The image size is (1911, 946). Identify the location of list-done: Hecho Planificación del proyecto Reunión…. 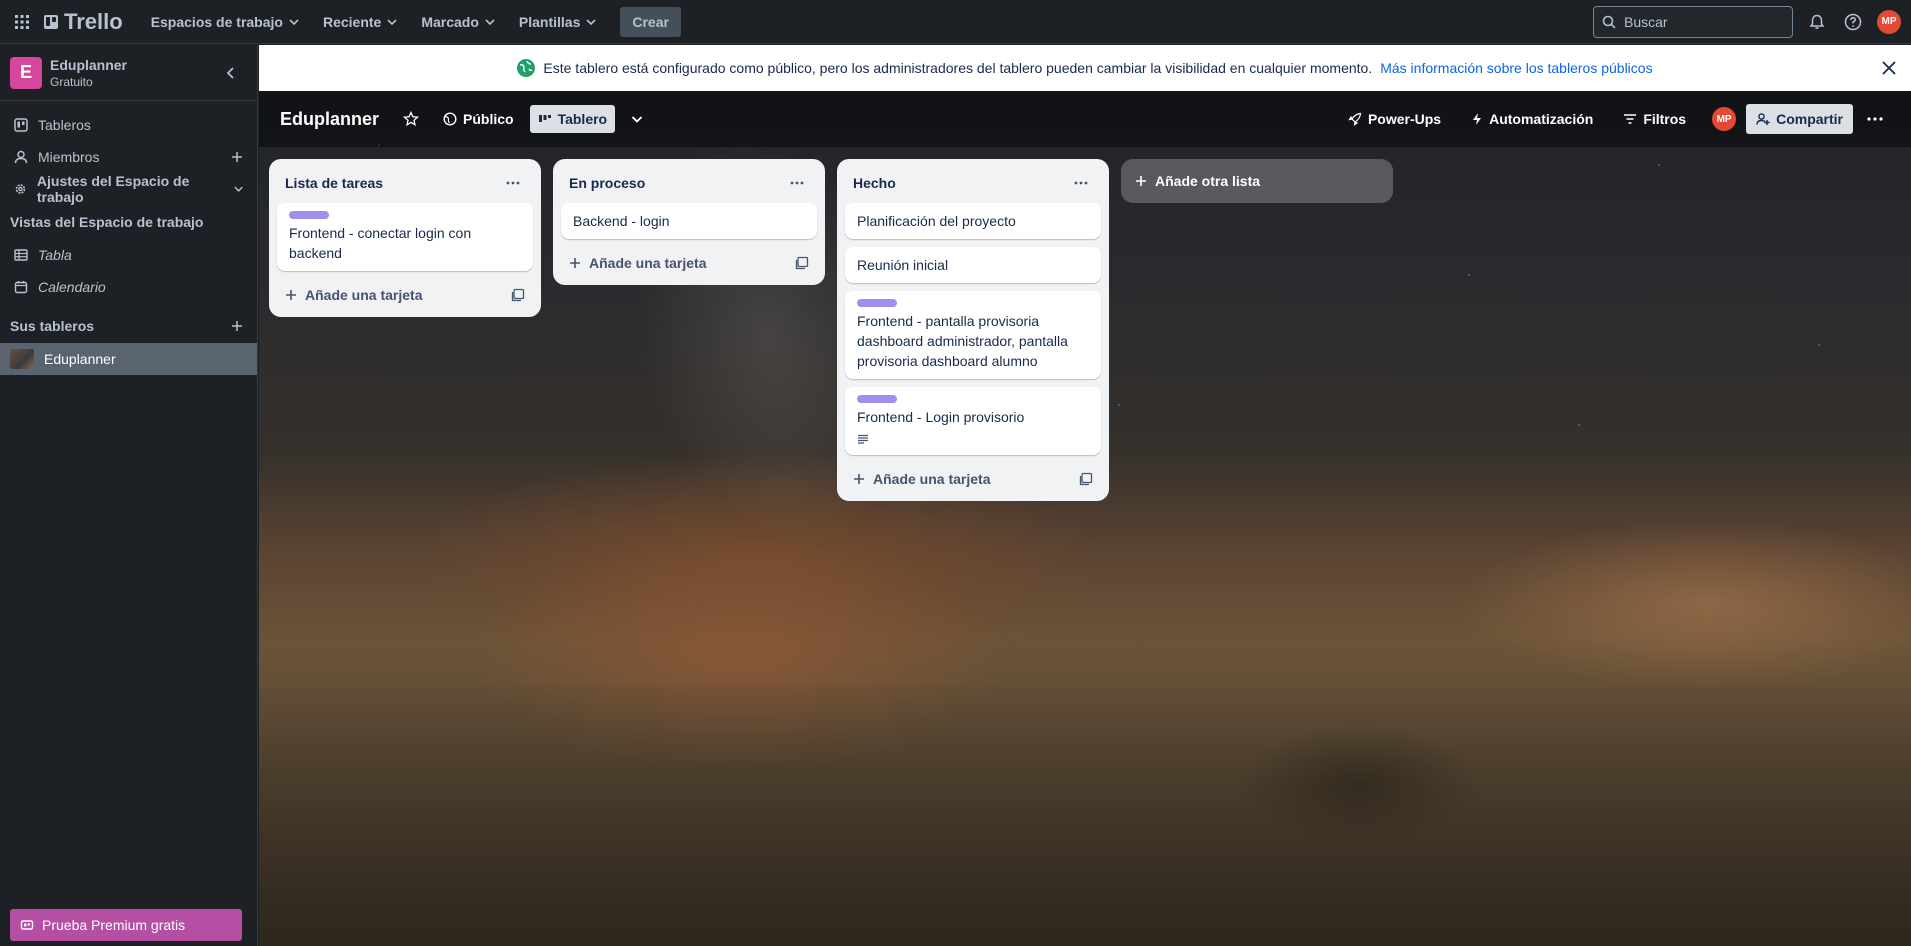
(973, 330).